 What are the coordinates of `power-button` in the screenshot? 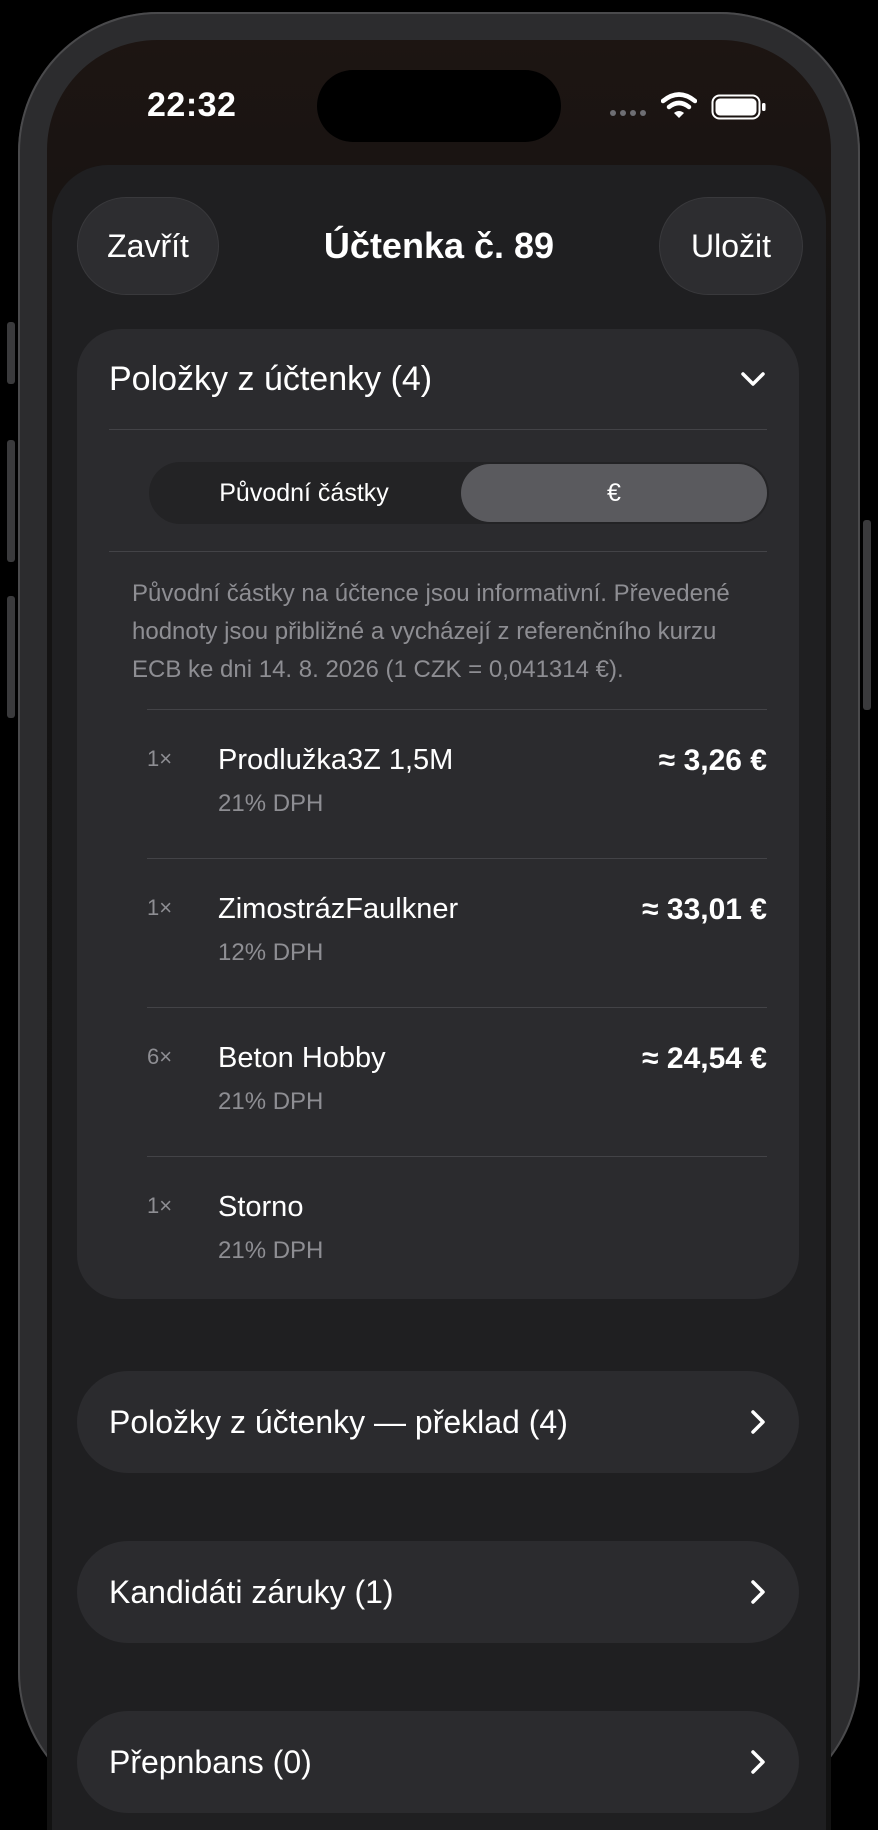 It's located at (867, 615).